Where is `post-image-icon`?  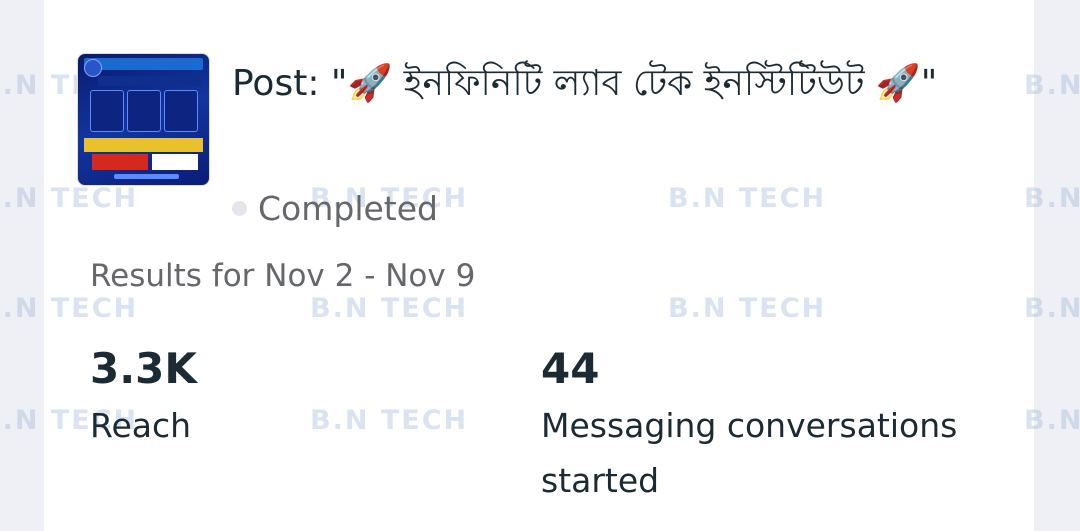 post-image-icon is located at coordinates (143, 119).